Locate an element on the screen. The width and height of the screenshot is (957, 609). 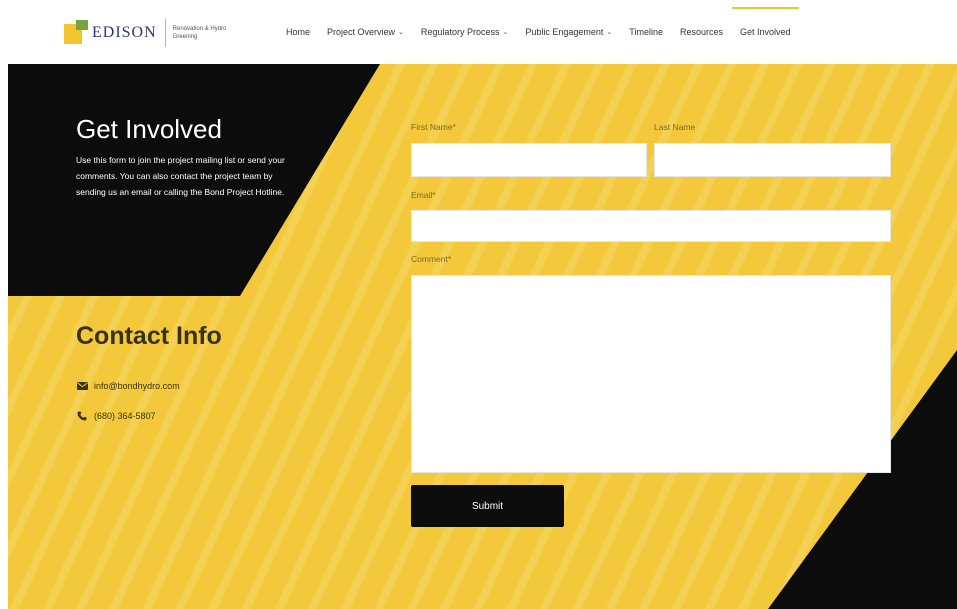
first-name-field is located at coordinates (529, 160).